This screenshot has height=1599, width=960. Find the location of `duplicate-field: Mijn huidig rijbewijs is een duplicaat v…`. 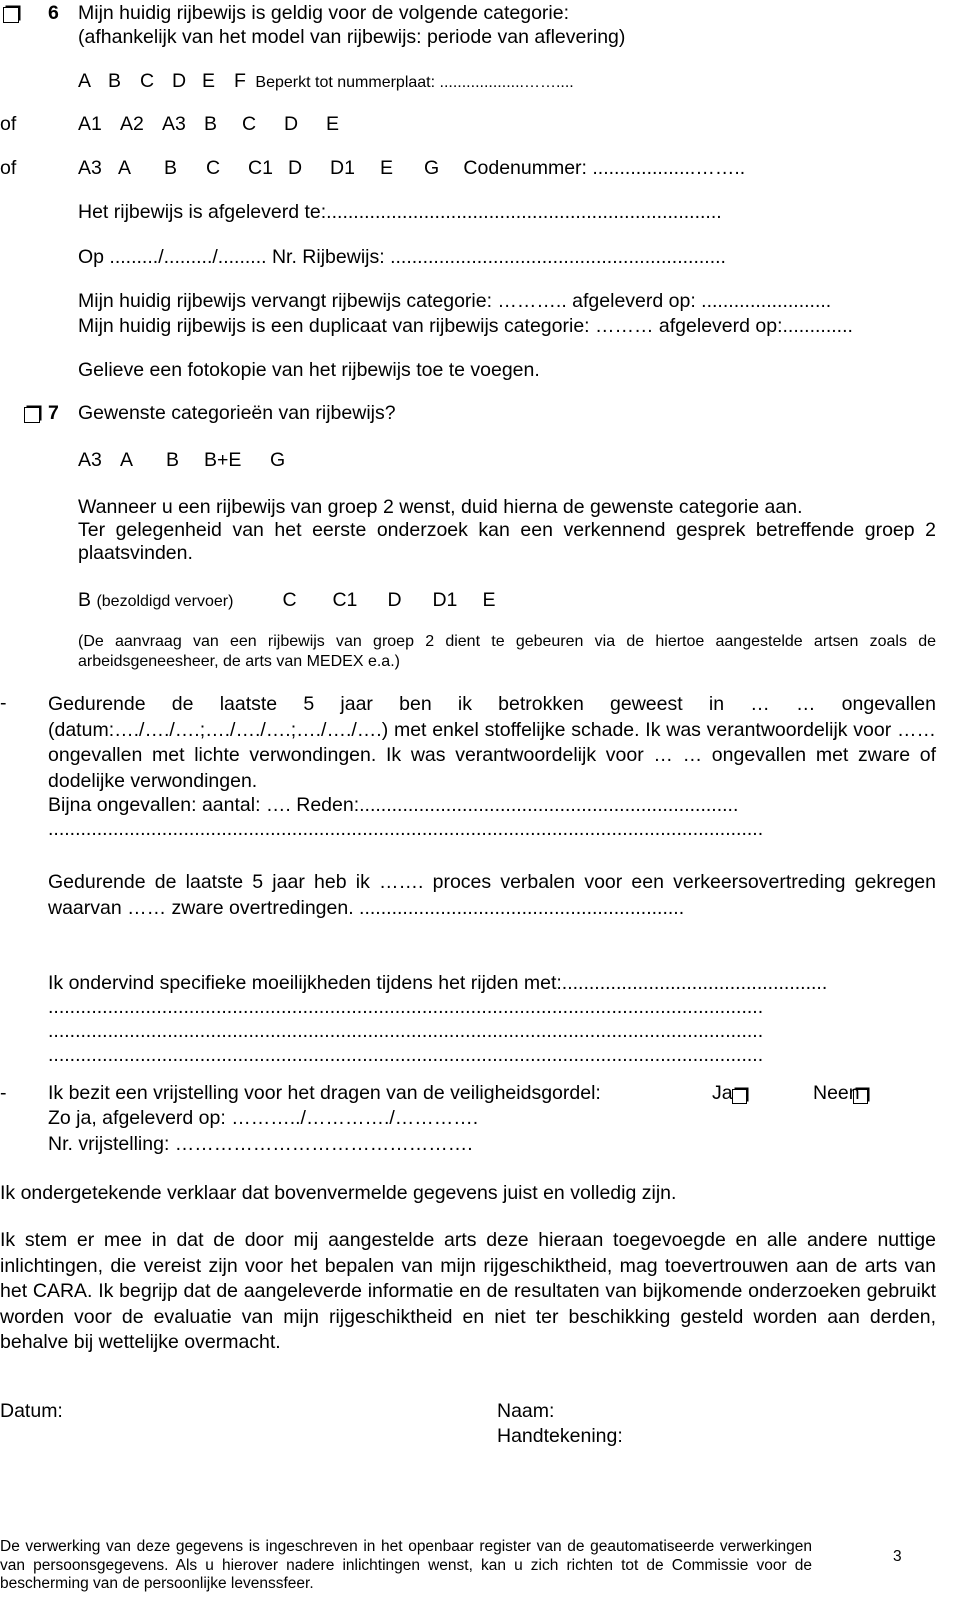

duplicate-field: Mijn huidig rijbewijs is een duplicaat v… is located at coordinates (465, 326).